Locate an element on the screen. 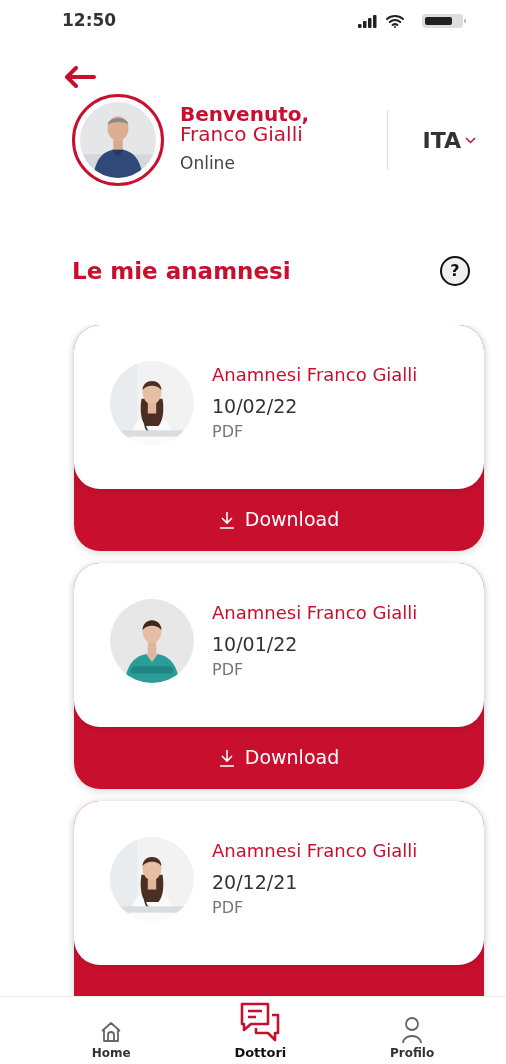  chevron-down-icon is located at coordinates (470, 140).